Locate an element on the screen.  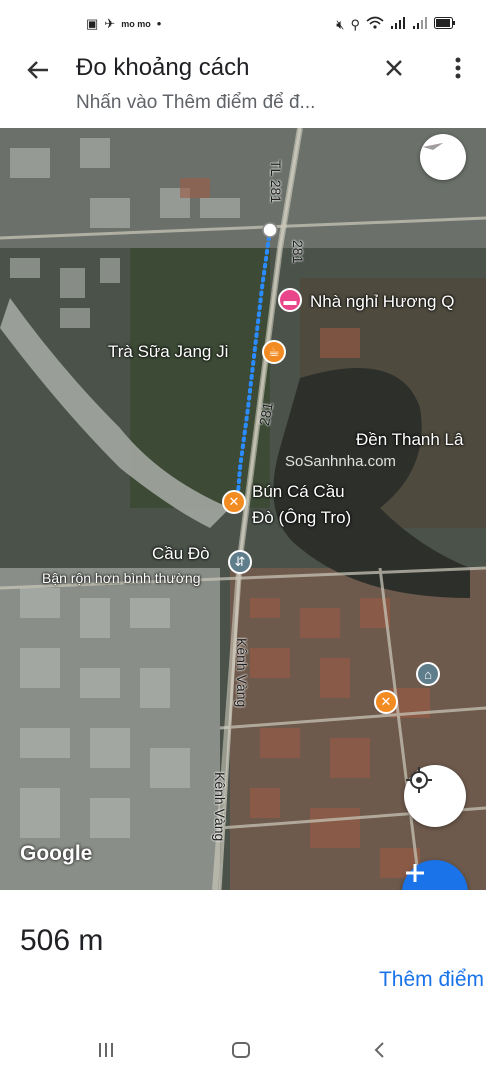
my-location-icon is located at coordinates (435, 796).